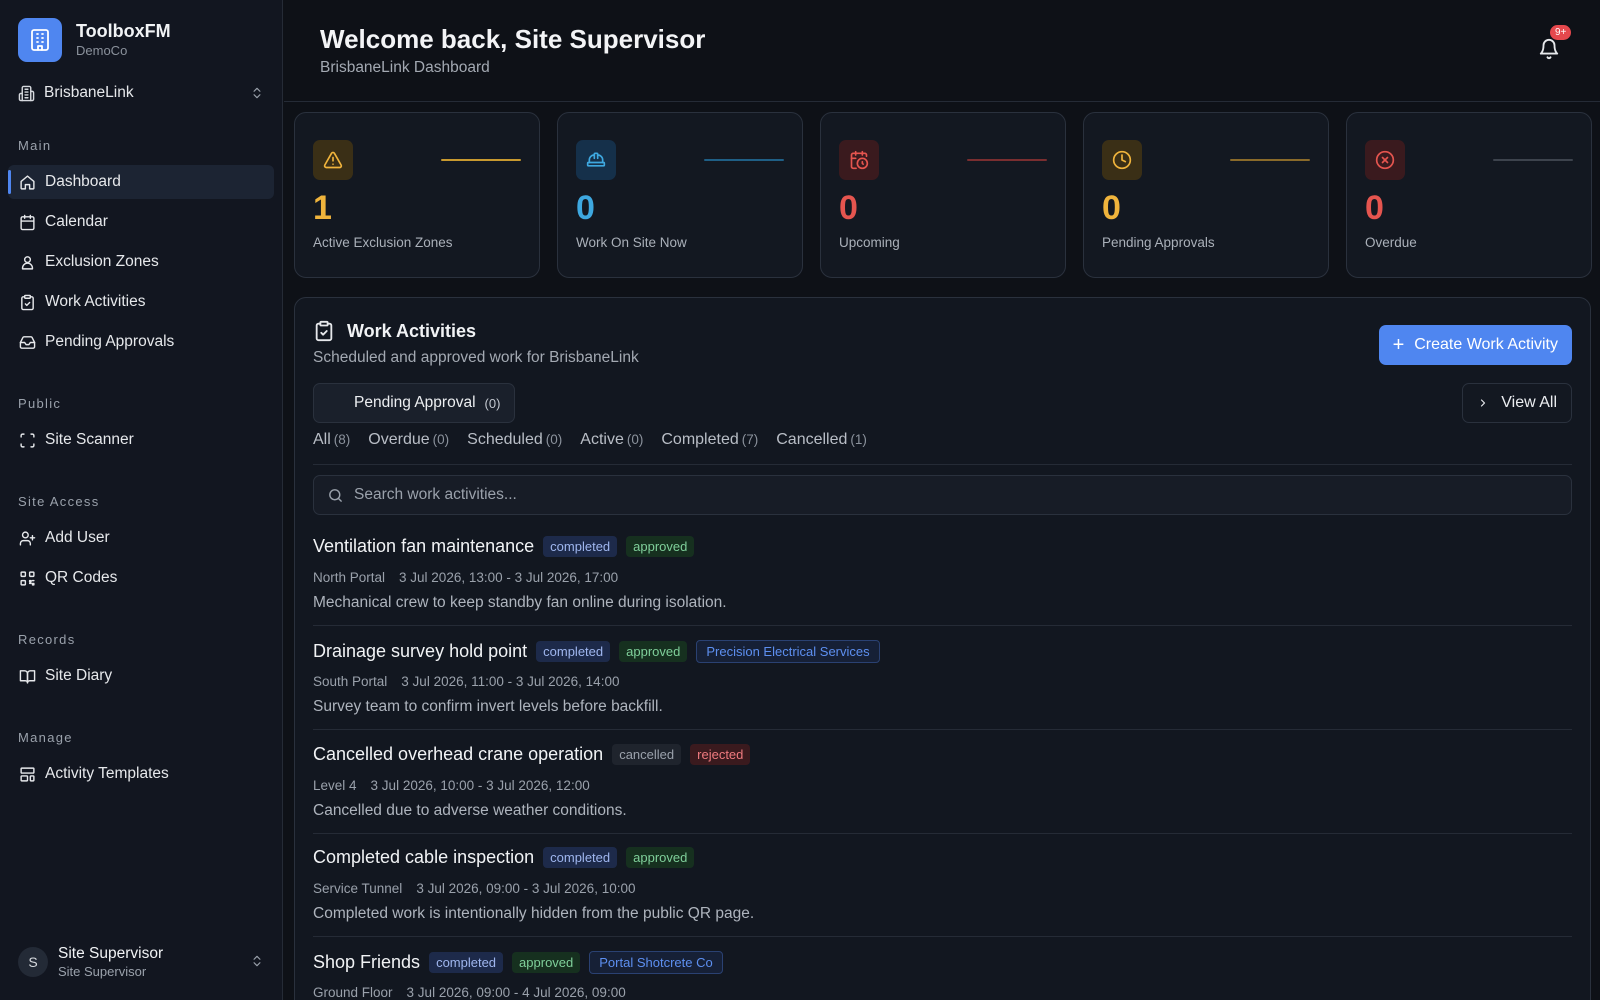 This screenshot has width=1600, height=1000. I want to click on site-selector: BrisbaneLink, so click(141, 93).